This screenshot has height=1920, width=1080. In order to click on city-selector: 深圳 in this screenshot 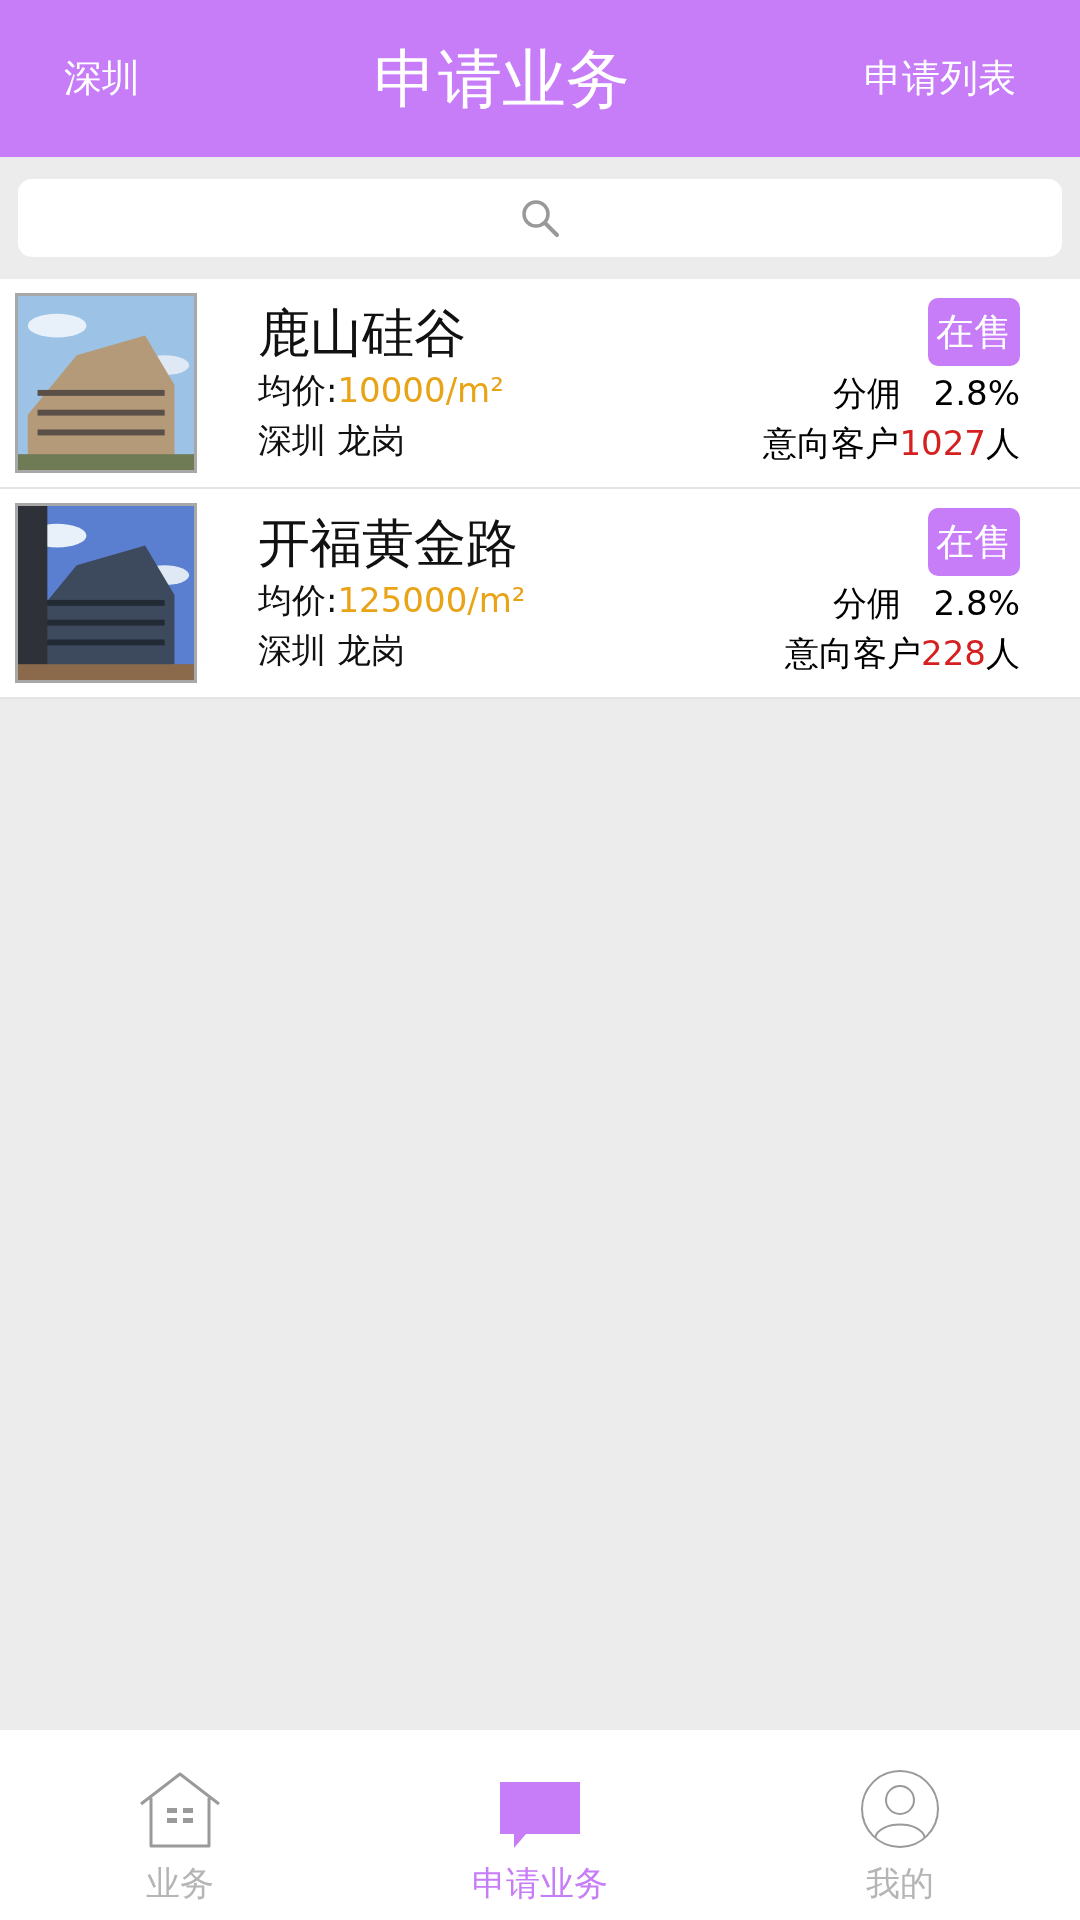, I will do `click(102, 78)`.